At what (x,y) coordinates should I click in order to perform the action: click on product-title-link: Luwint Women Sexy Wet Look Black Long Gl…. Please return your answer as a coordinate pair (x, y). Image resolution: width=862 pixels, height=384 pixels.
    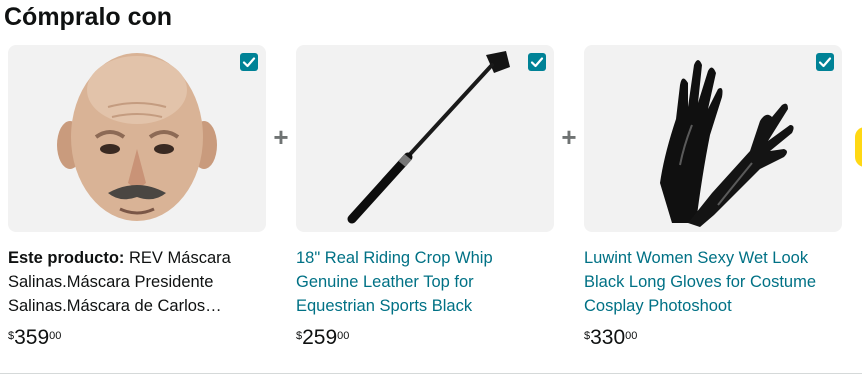
    Looking at the image, I should click on (709, 282).